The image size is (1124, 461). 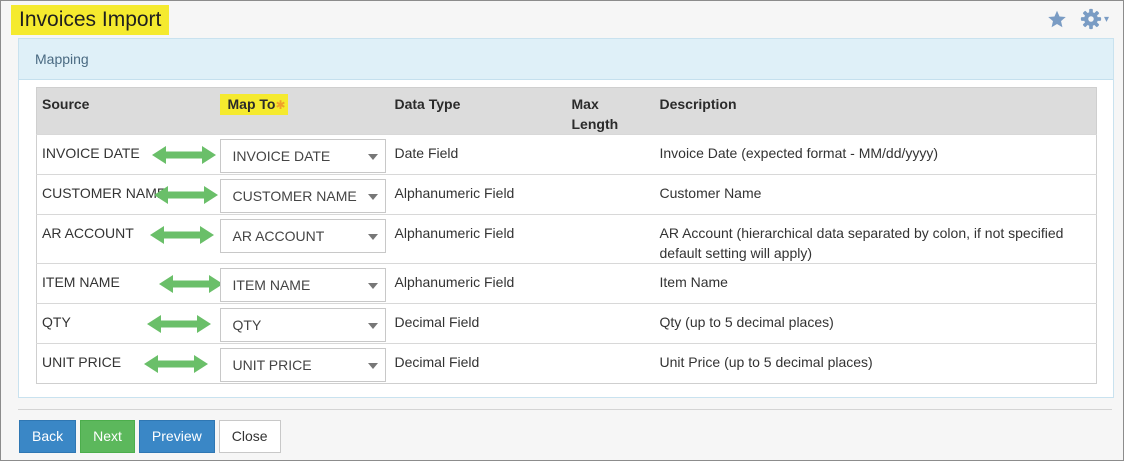 I want to click on map-to-select: CUSTOMER NAME, so click(x=302, y=196).